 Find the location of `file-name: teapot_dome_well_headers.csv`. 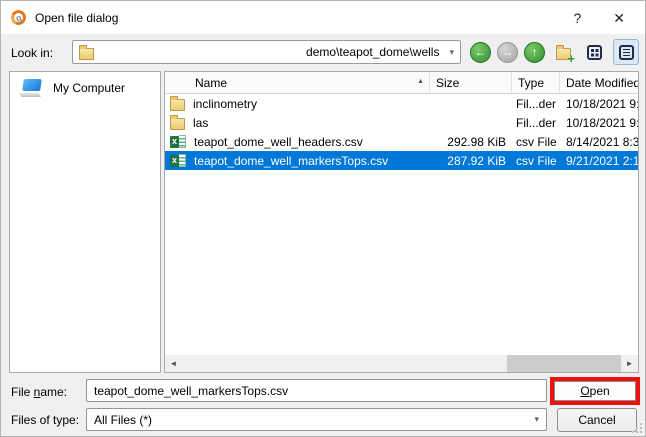

file-name: teapot_dome_well_headers.csv is located at coordinates (278, 141).